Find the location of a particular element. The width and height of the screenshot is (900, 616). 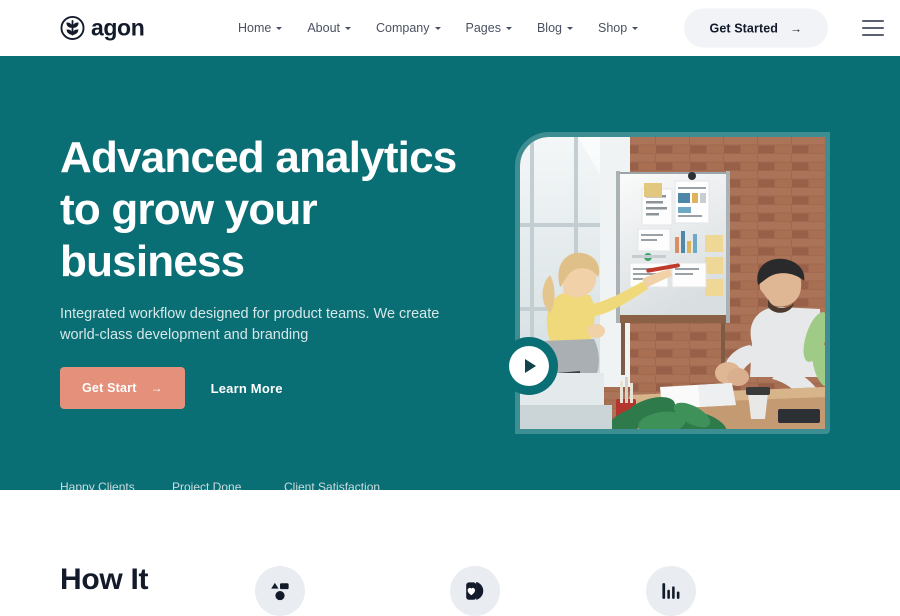

nav-item-label: About is located at coordinates (324, 28).